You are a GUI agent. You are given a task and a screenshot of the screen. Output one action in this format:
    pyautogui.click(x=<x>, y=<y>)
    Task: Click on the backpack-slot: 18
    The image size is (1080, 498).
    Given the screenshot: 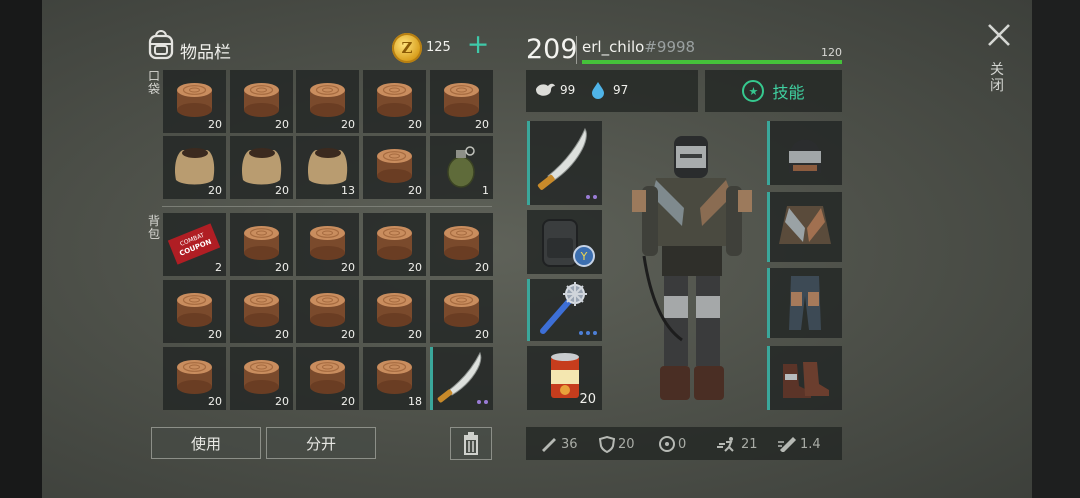 What is the action you would take?
    pyautogui.click(x=394, y=378)
    